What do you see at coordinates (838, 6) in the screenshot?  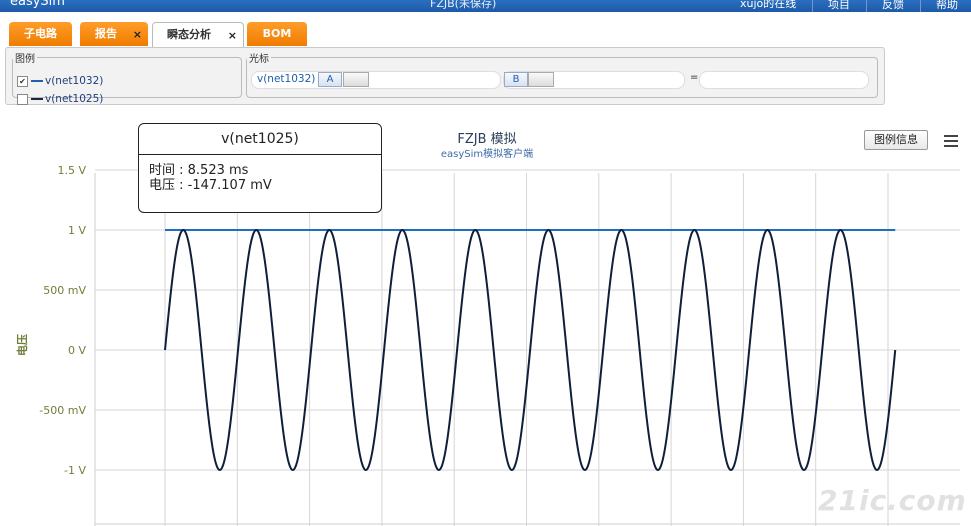 I see `project-button: 项目` at bounding box center [838, 6].